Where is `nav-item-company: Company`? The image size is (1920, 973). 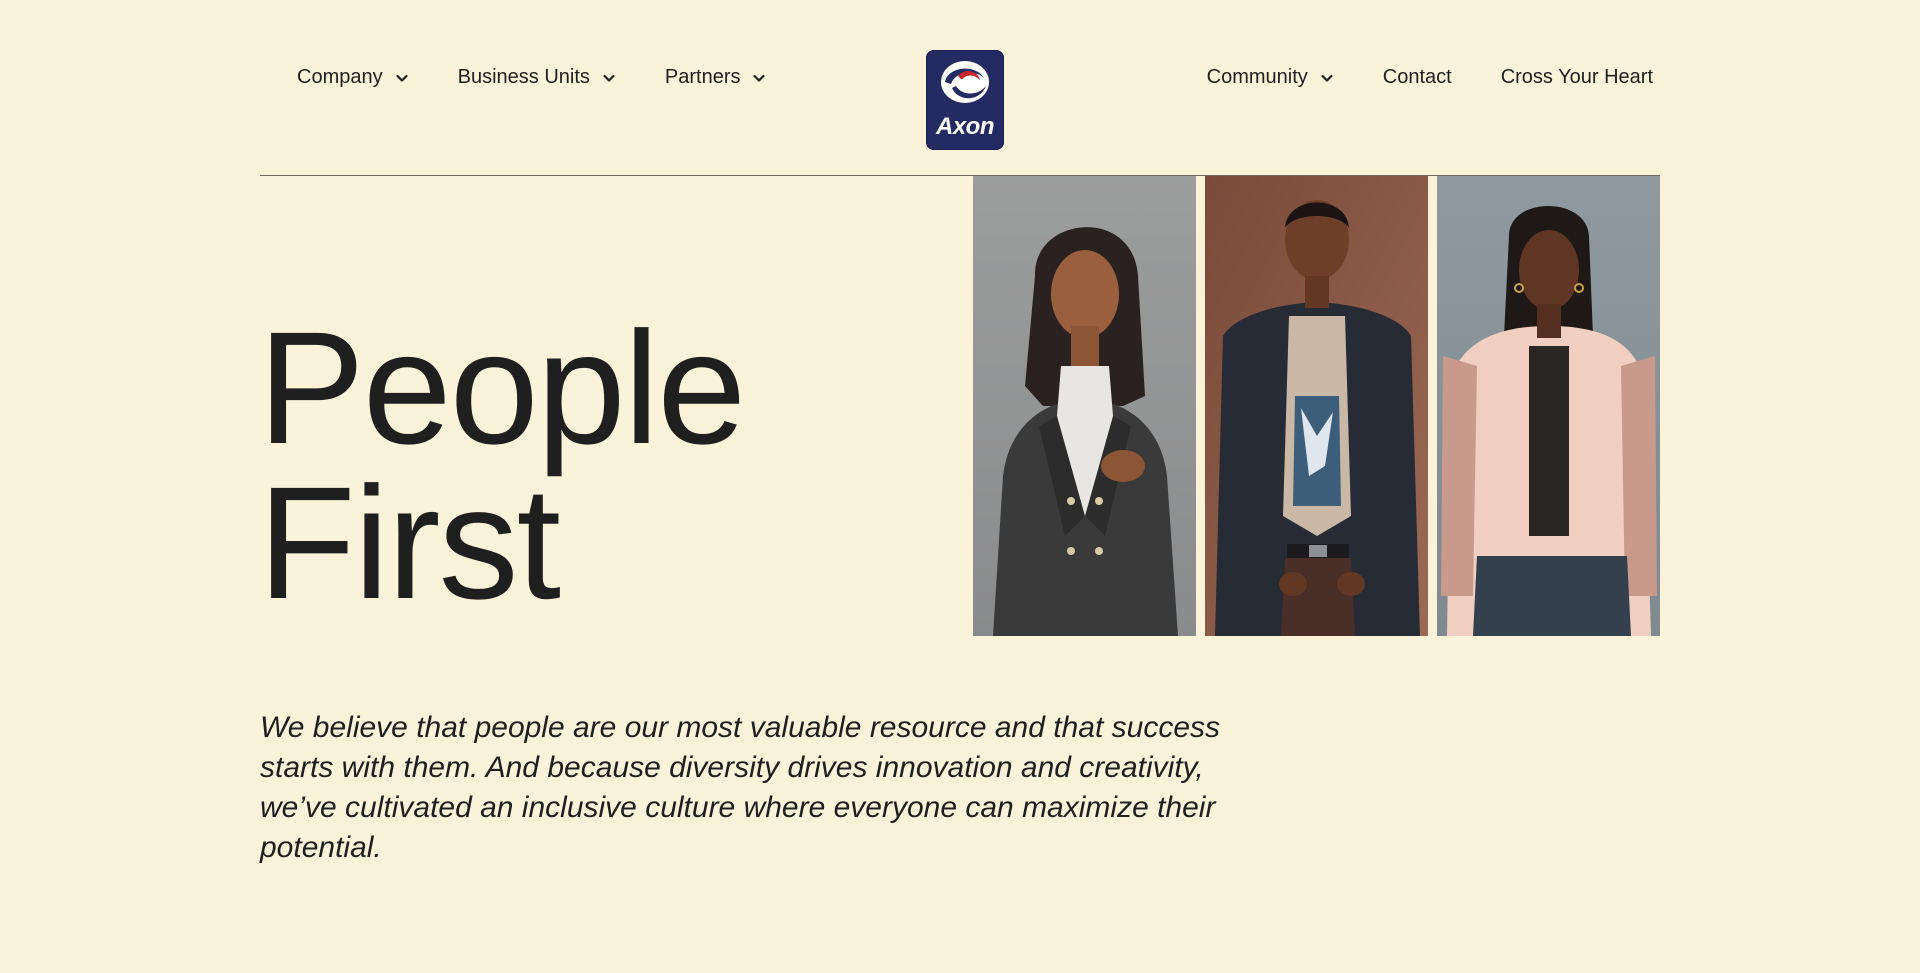 nav-item-company: Company is located at coordinates (353, 77).